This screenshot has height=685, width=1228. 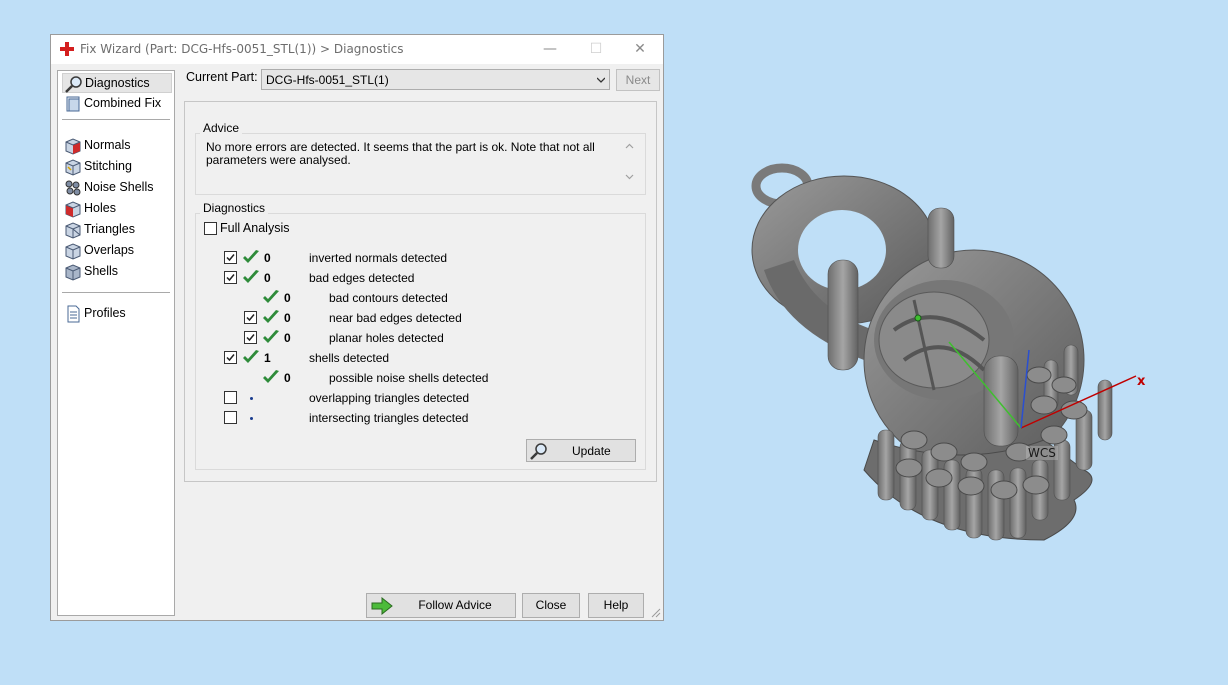 I want to click on sidebar-item-overlaps: Overlaps, so click(x=117, y=251).